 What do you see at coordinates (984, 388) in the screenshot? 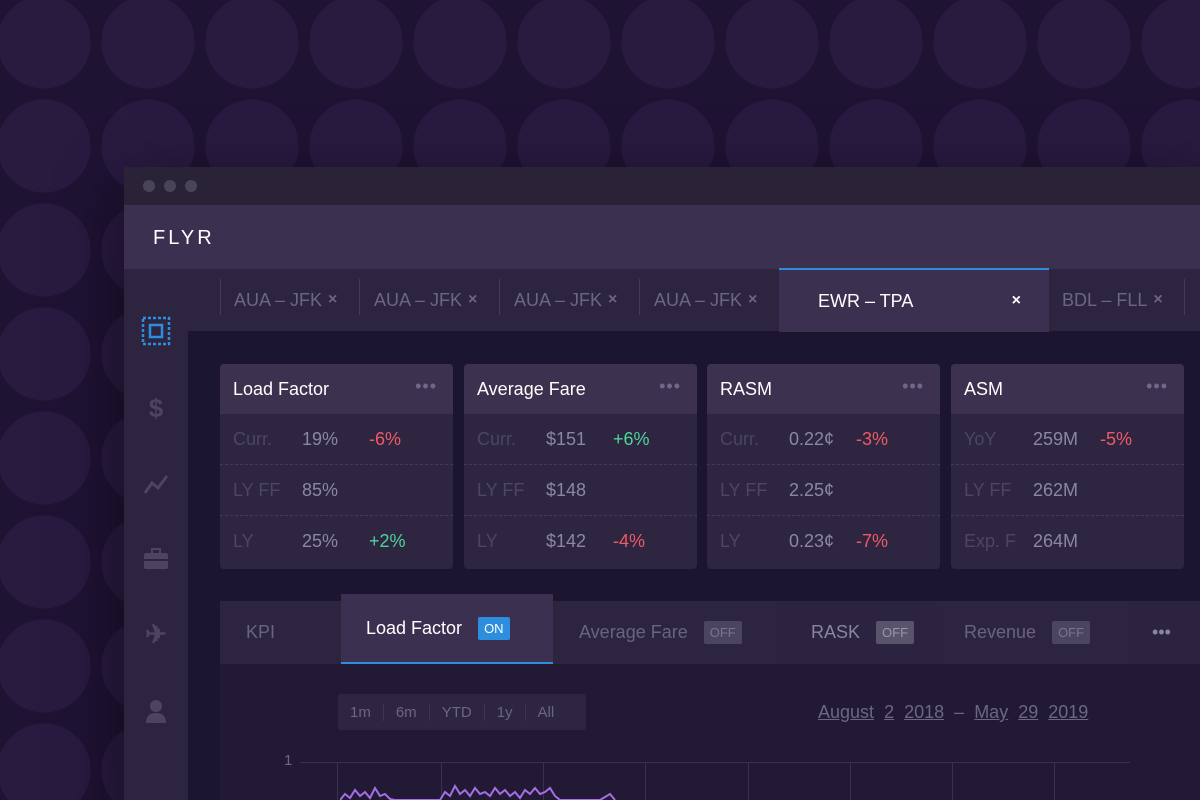
I see `card-title: ASM` at bounding box center [984, 388].